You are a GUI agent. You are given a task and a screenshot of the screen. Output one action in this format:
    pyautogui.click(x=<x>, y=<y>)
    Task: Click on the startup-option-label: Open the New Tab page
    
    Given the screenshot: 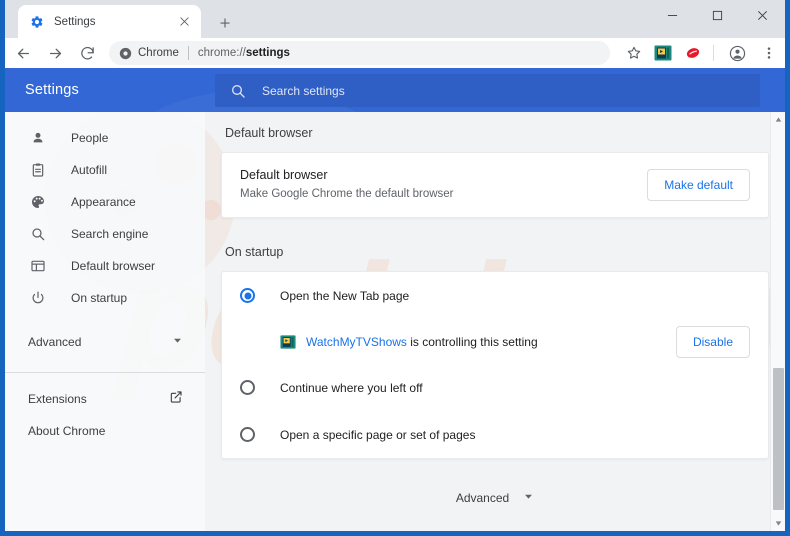 What is the action you would take?
    pyautogui.click(x=345, y=295)
    